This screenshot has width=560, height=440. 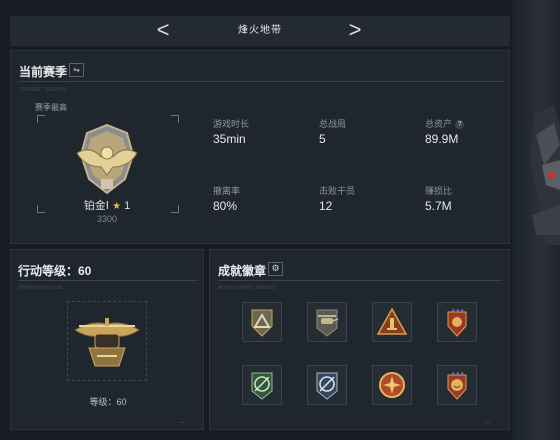 What do you see at coordinates (460, 124) in the screenshot?
I see `help-icon: ?` at bounding box center [460, 124].